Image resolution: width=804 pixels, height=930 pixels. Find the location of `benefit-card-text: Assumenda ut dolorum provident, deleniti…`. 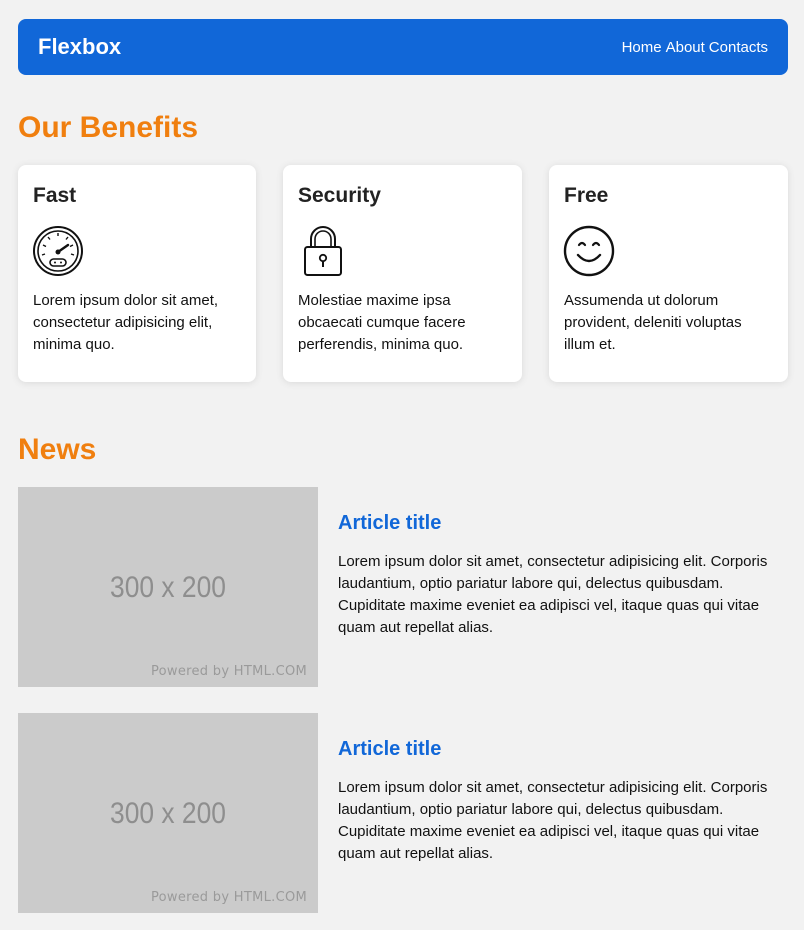

benefit-card-text: Assumenda ut dolorum provident, deleniti… is located at coordinates (653, 322).